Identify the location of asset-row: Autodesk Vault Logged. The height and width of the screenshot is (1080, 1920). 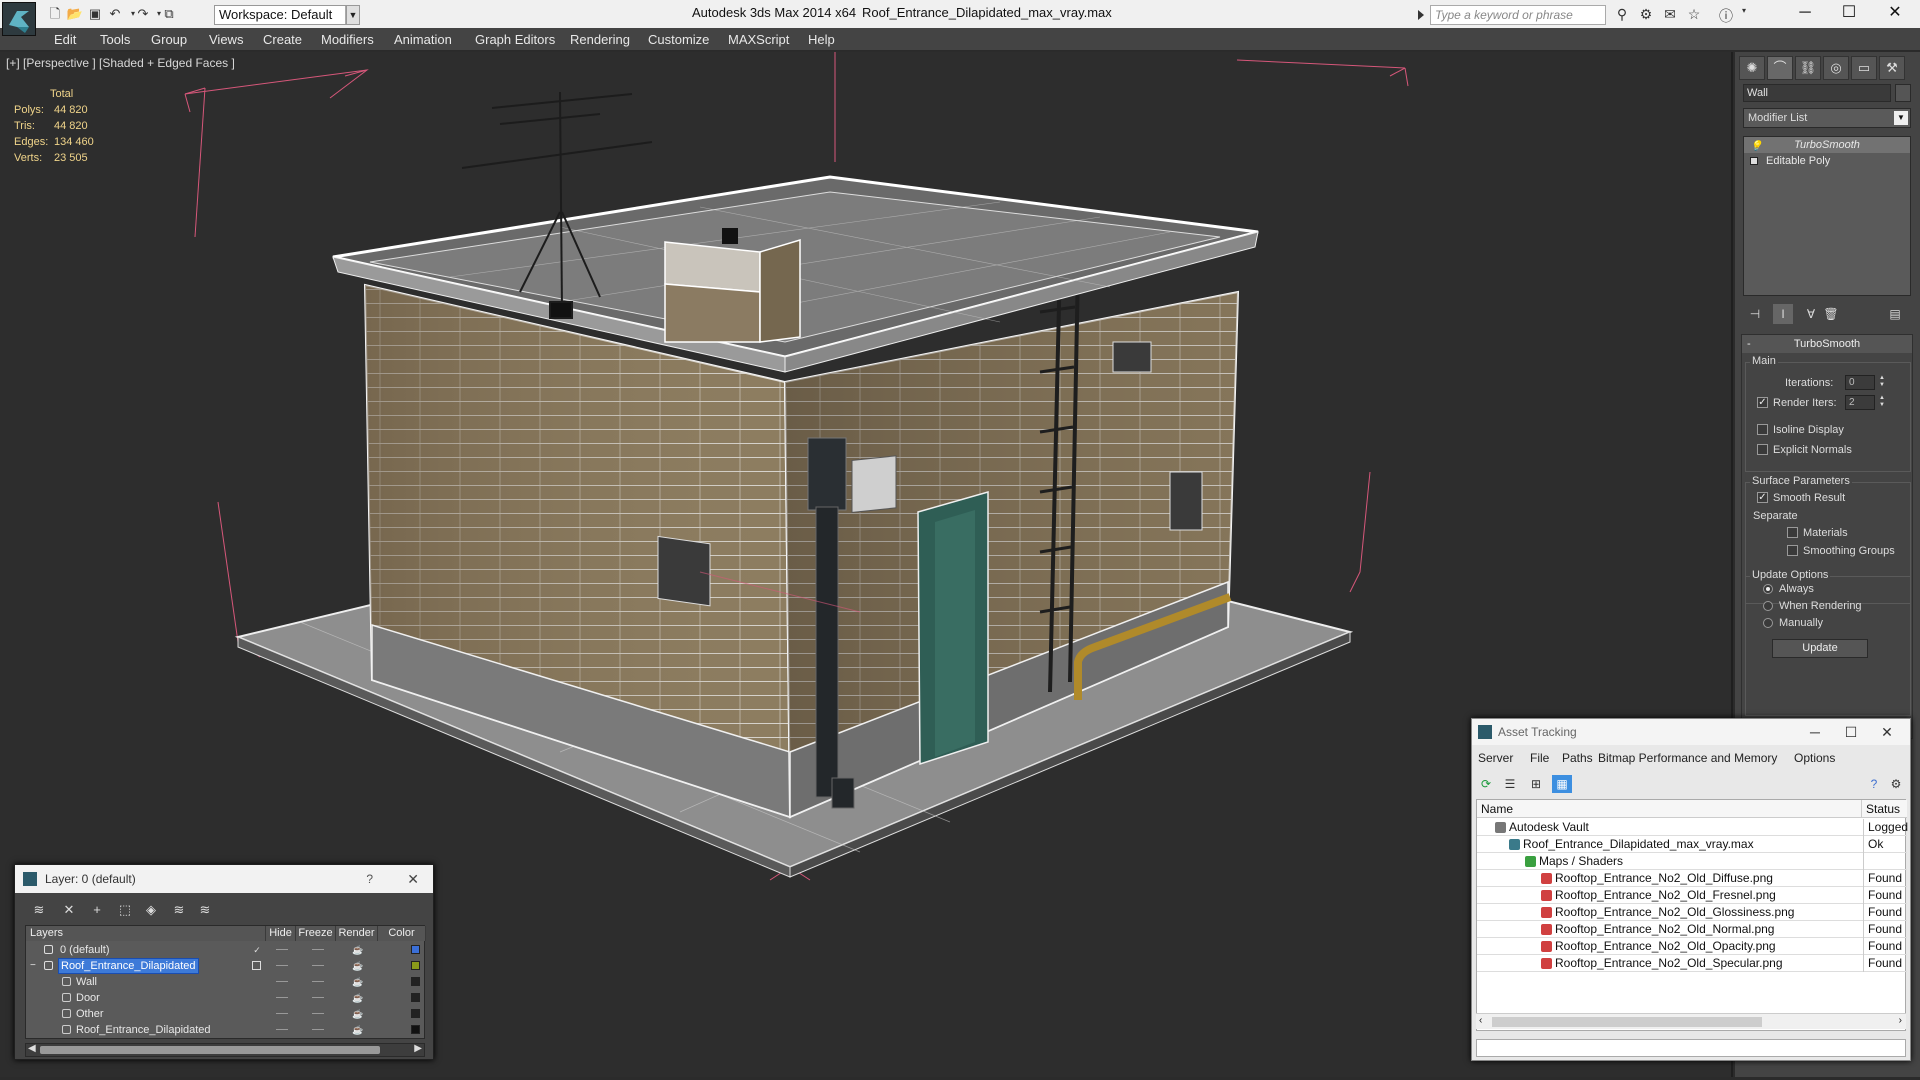
(1692, 827).